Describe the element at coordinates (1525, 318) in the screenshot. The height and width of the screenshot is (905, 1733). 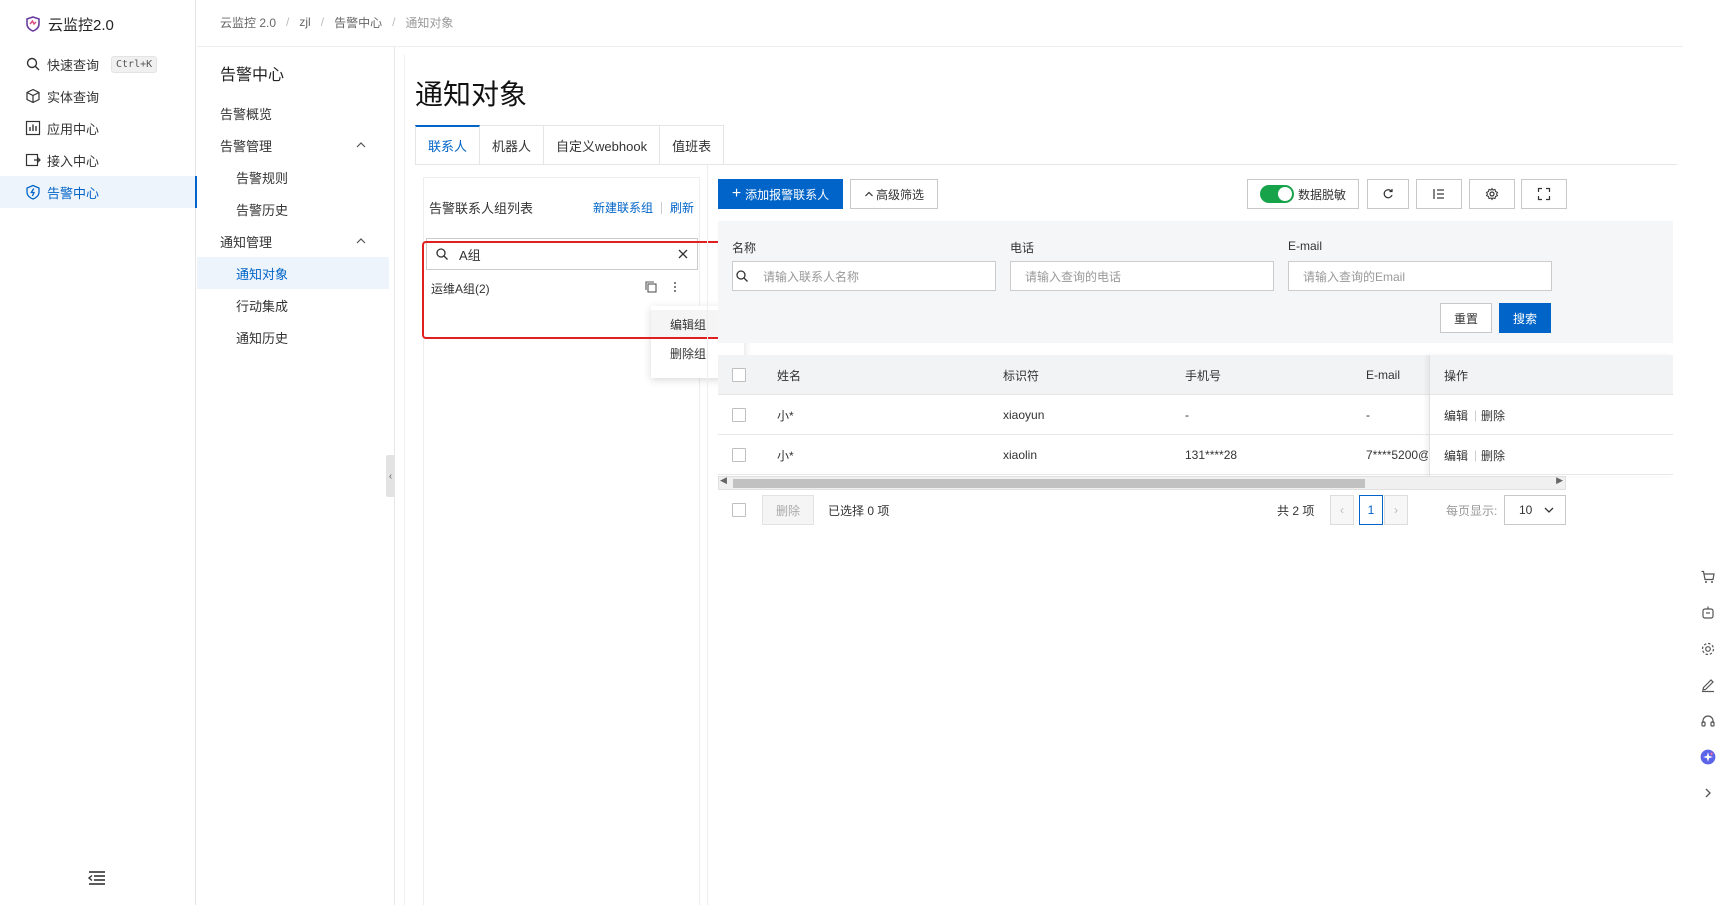
I see `search-button: 搜索` at that location.